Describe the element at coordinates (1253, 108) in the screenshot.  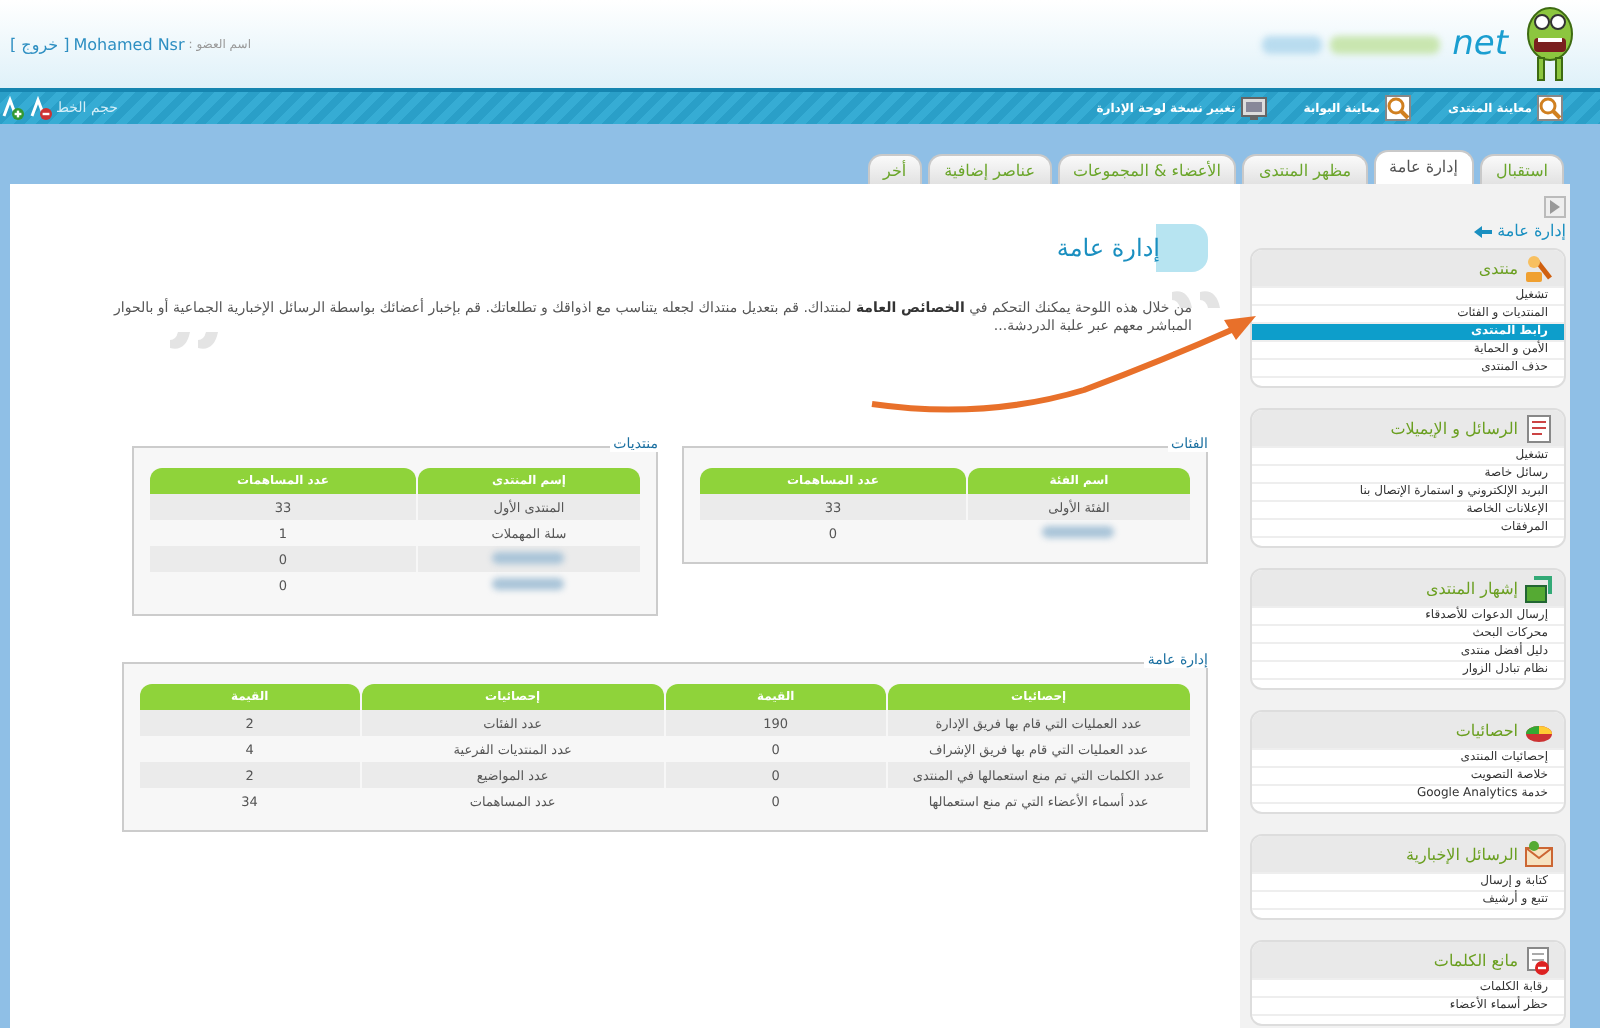
I see `monitor-icon` at that location.